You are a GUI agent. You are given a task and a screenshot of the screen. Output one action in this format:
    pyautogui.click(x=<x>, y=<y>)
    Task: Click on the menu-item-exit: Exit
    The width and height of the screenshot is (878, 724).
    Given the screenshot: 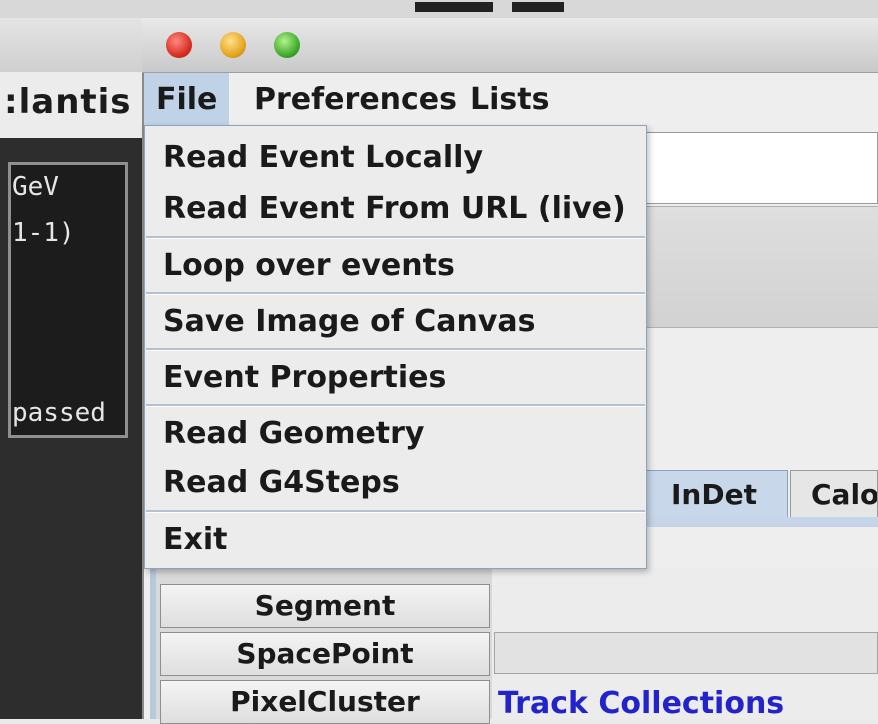 What is the action you would take?
    pyautogui.click(x=195, y=539)
    